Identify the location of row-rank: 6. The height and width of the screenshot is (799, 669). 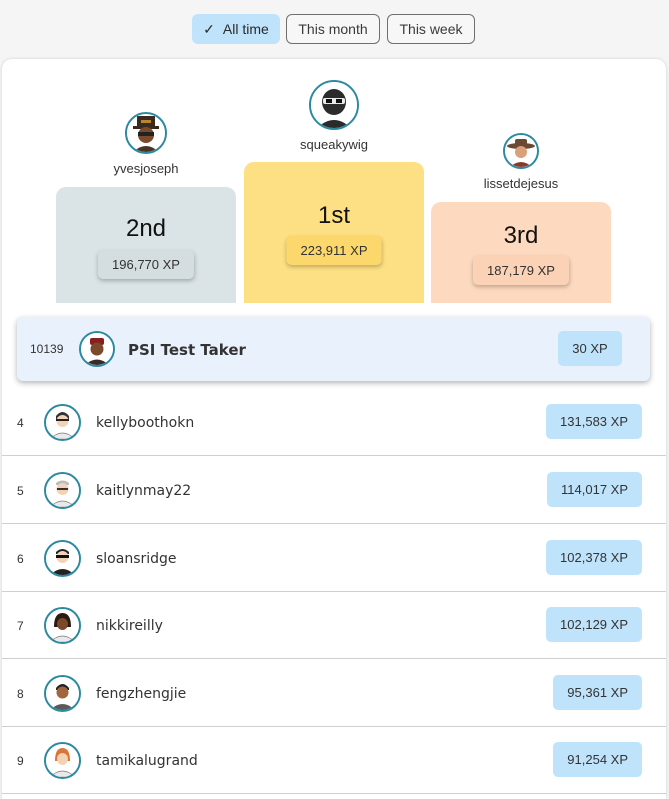
(20, 558).